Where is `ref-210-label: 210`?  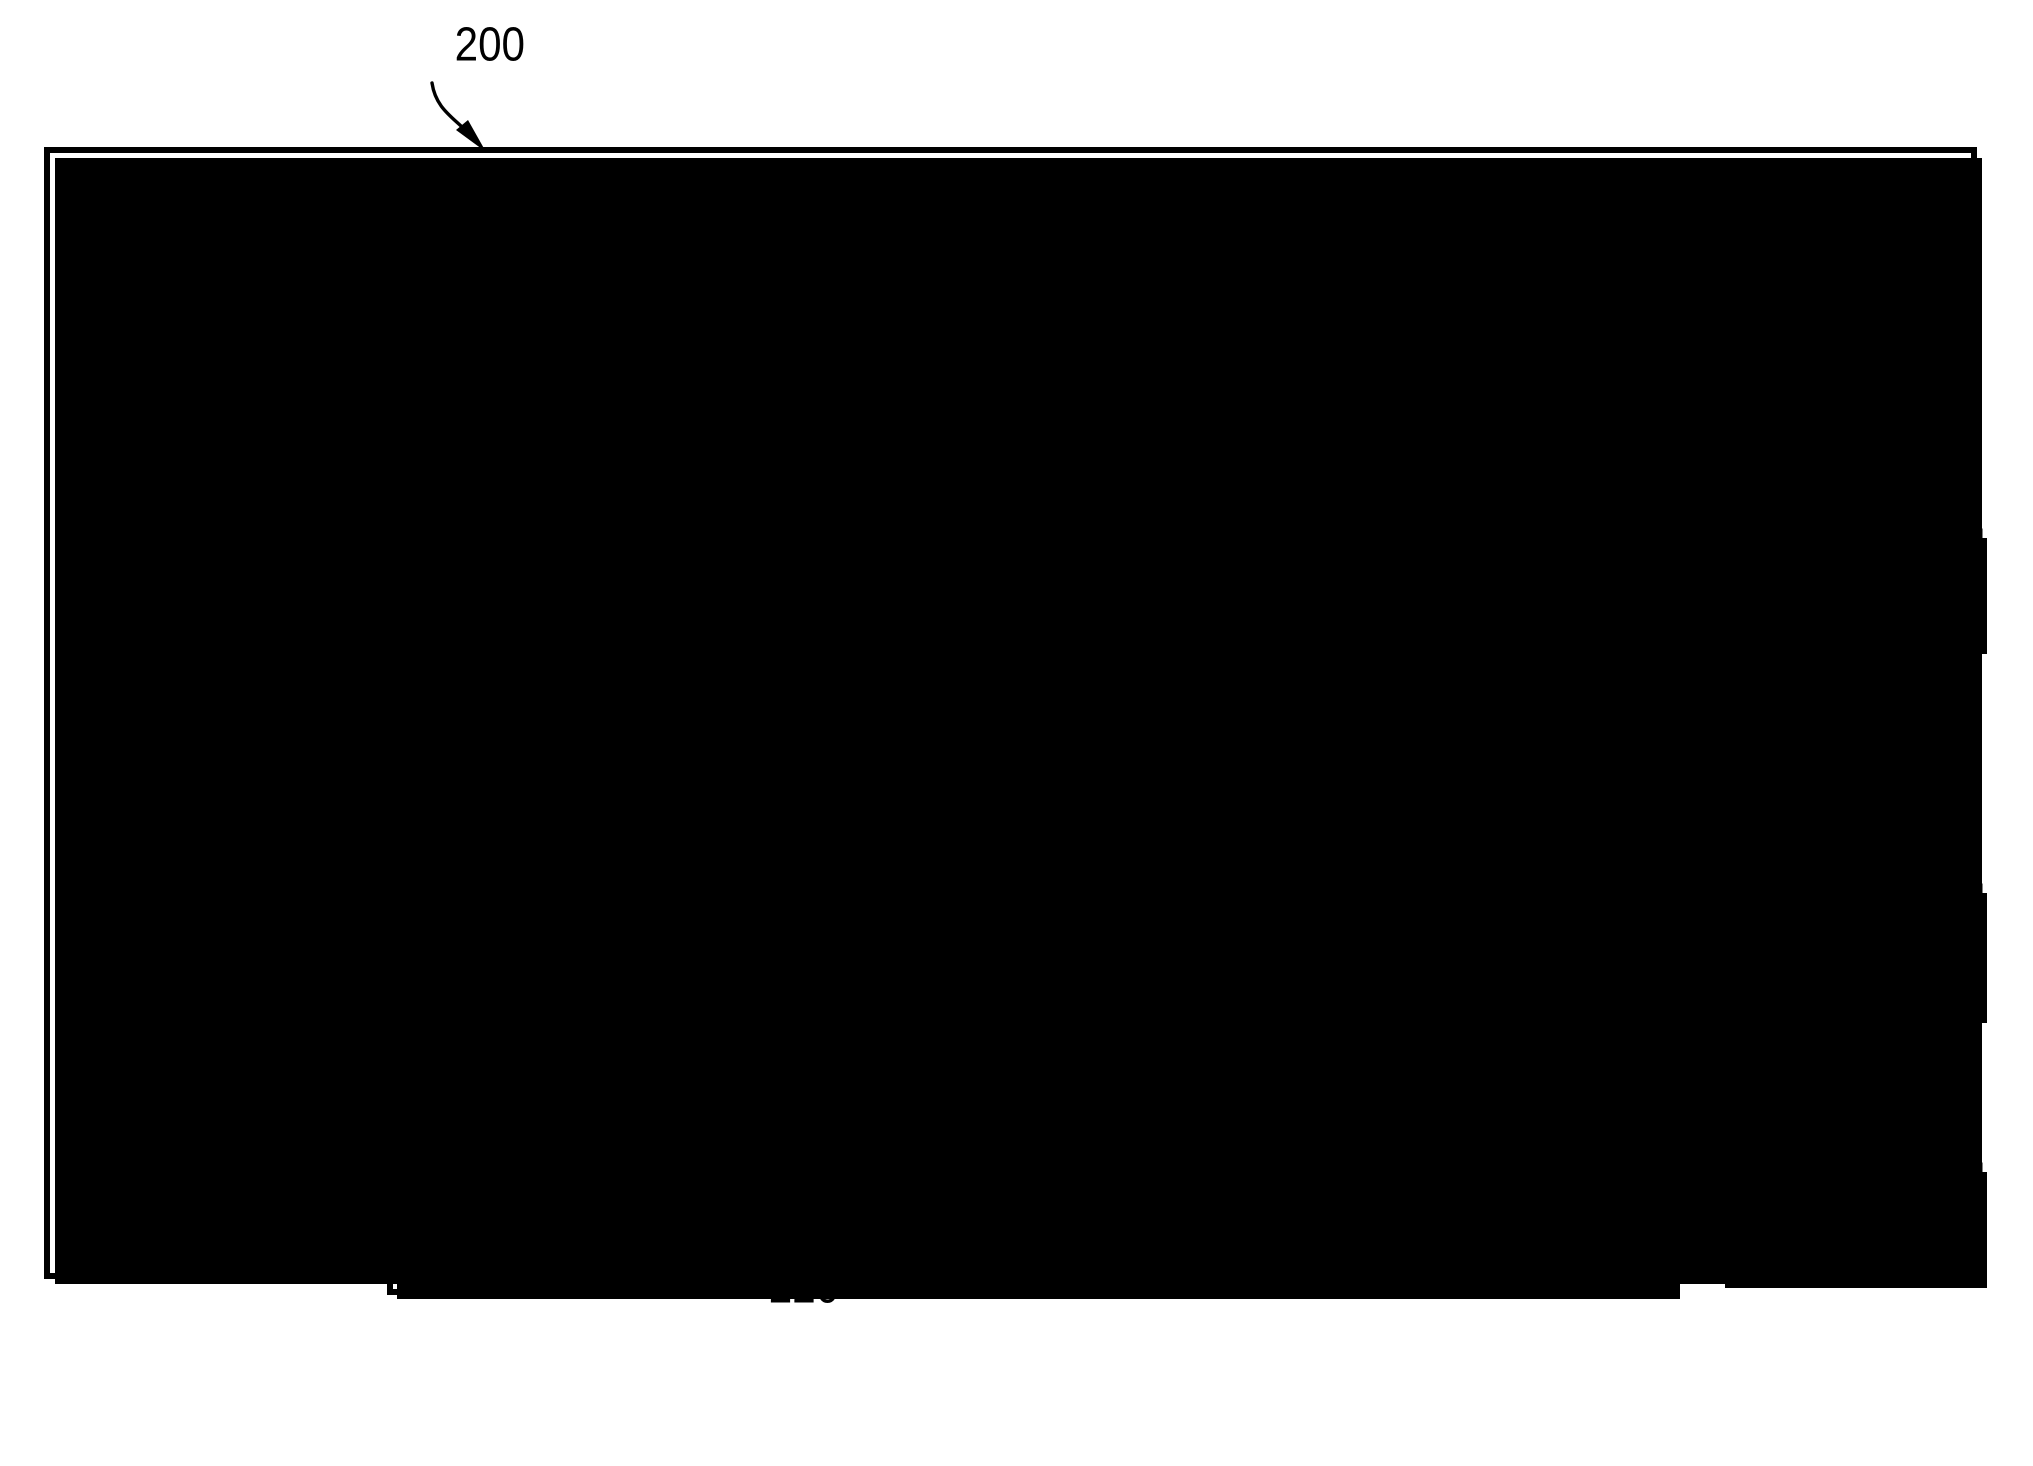
ref-210-label: 210 is located at coordinates (1672, 1093).